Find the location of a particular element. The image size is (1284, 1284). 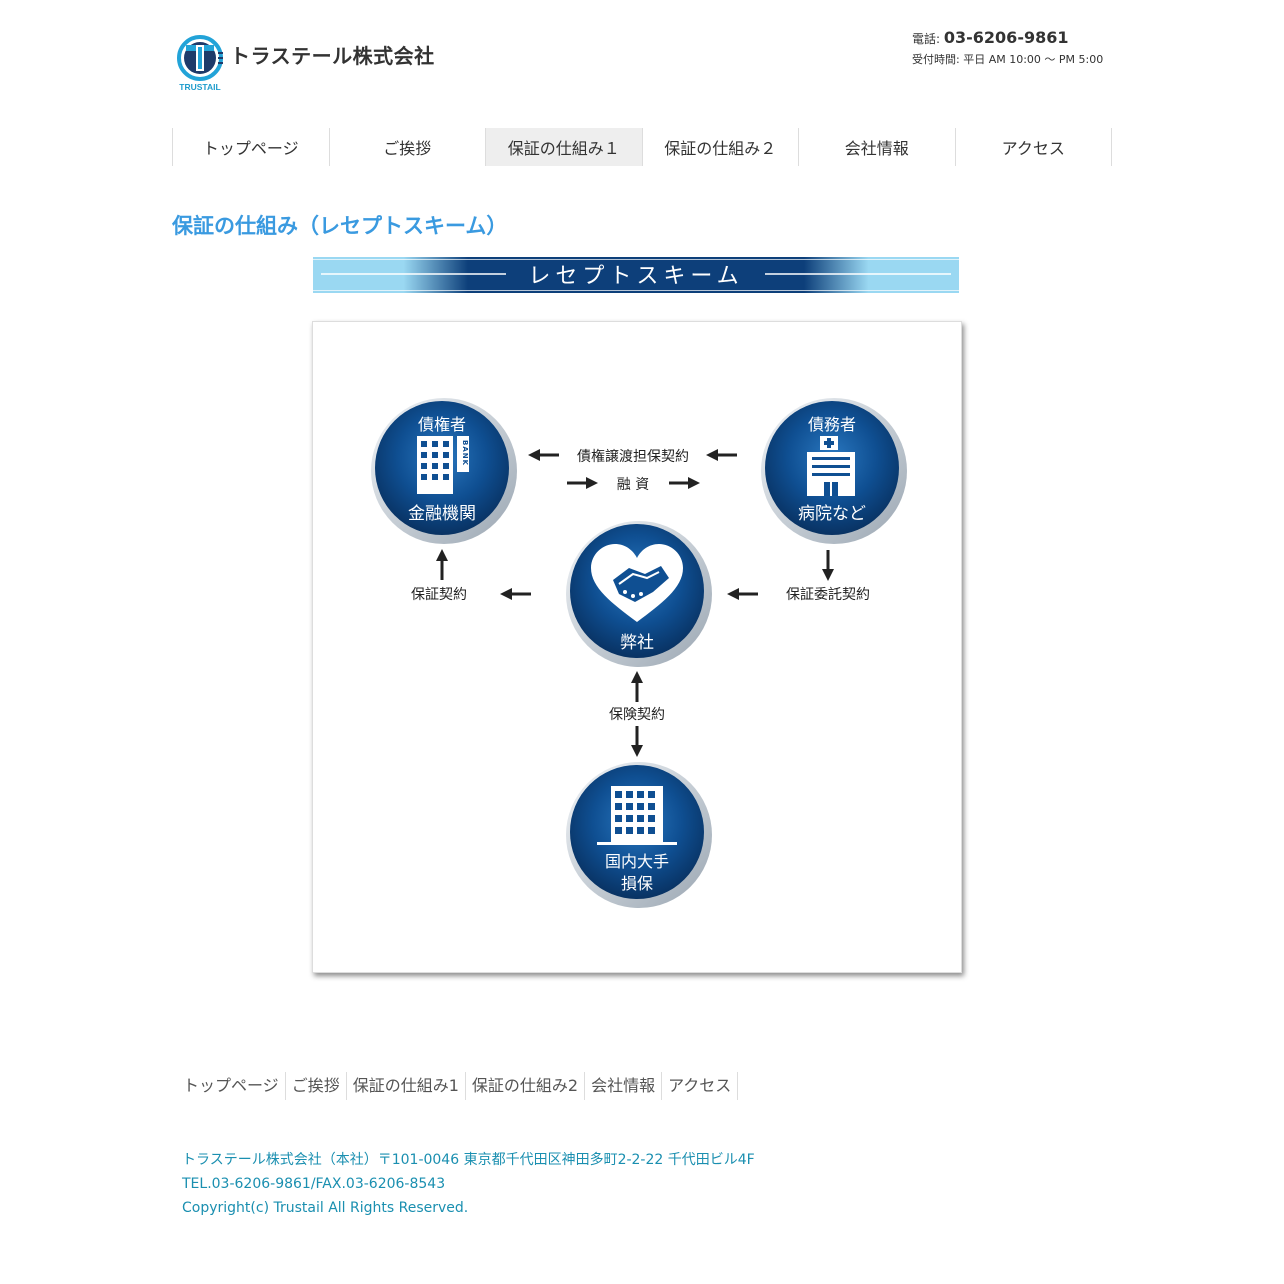

footer-nav-greeting: ご挨拶 is located at coordinates (316, 1086).